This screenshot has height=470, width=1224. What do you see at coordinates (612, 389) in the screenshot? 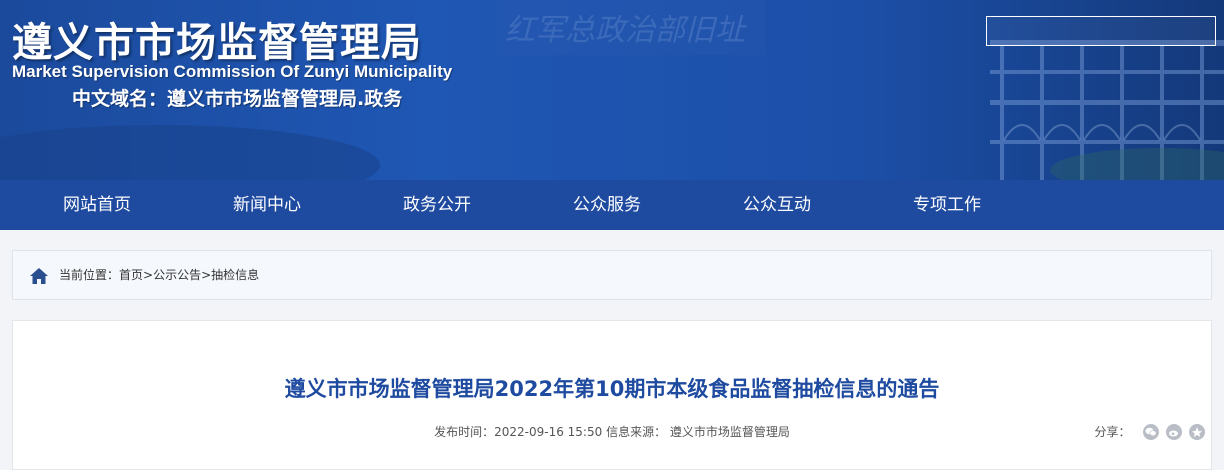
I see `article-title: 遵义市市场监督管理局2022年第10期市本级食品监督抽检信息的通告` at bounding box center [612, 389].